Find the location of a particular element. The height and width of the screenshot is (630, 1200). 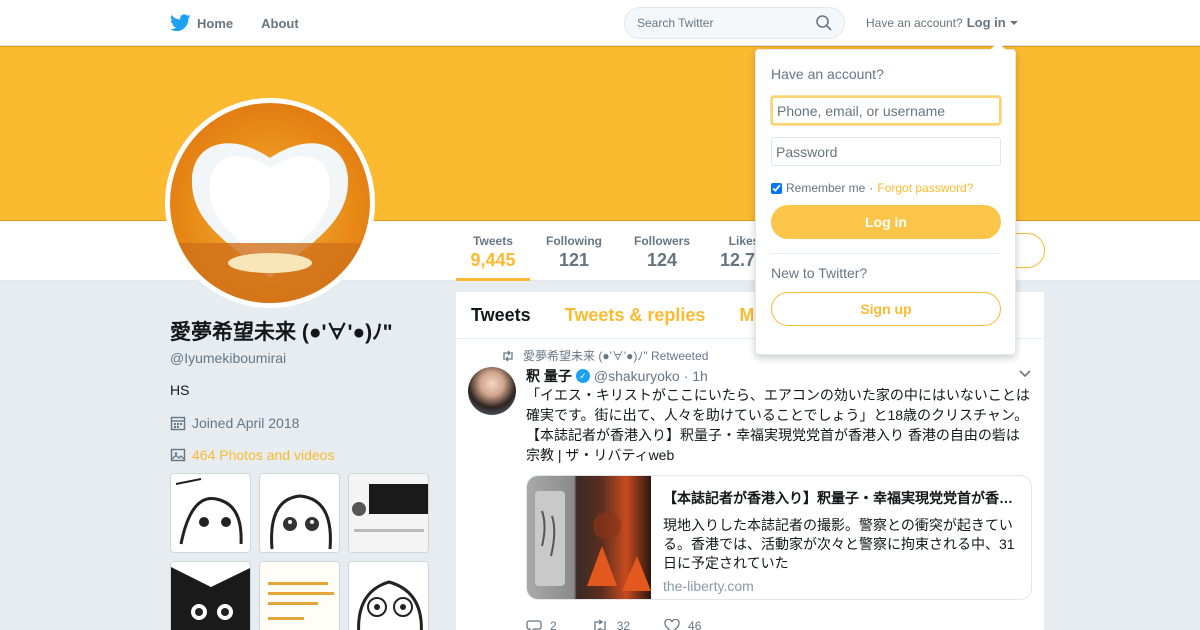

chevron-down-icon is located at coordinates (1025, 373).